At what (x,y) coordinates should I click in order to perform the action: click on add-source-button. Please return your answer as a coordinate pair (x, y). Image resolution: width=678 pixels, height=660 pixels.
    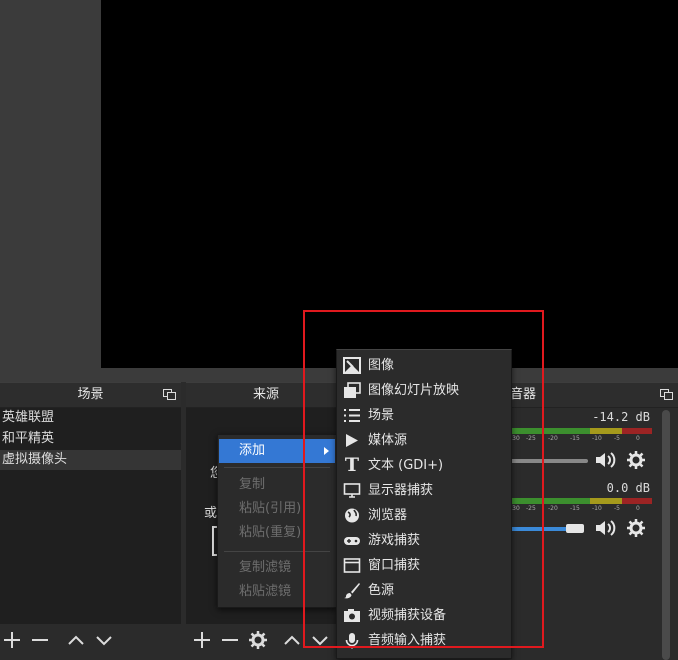
    Looking at the image, I should click on (202, 640).